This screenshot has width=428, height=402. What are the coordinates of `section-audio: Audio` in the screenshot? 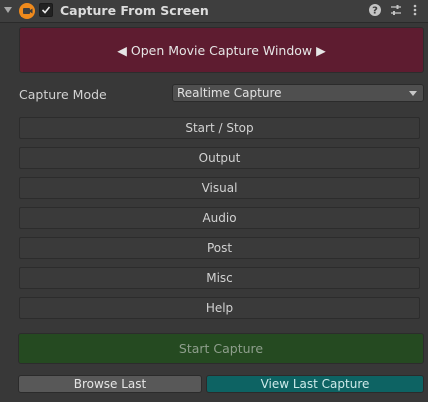 It's located at (219, 218).